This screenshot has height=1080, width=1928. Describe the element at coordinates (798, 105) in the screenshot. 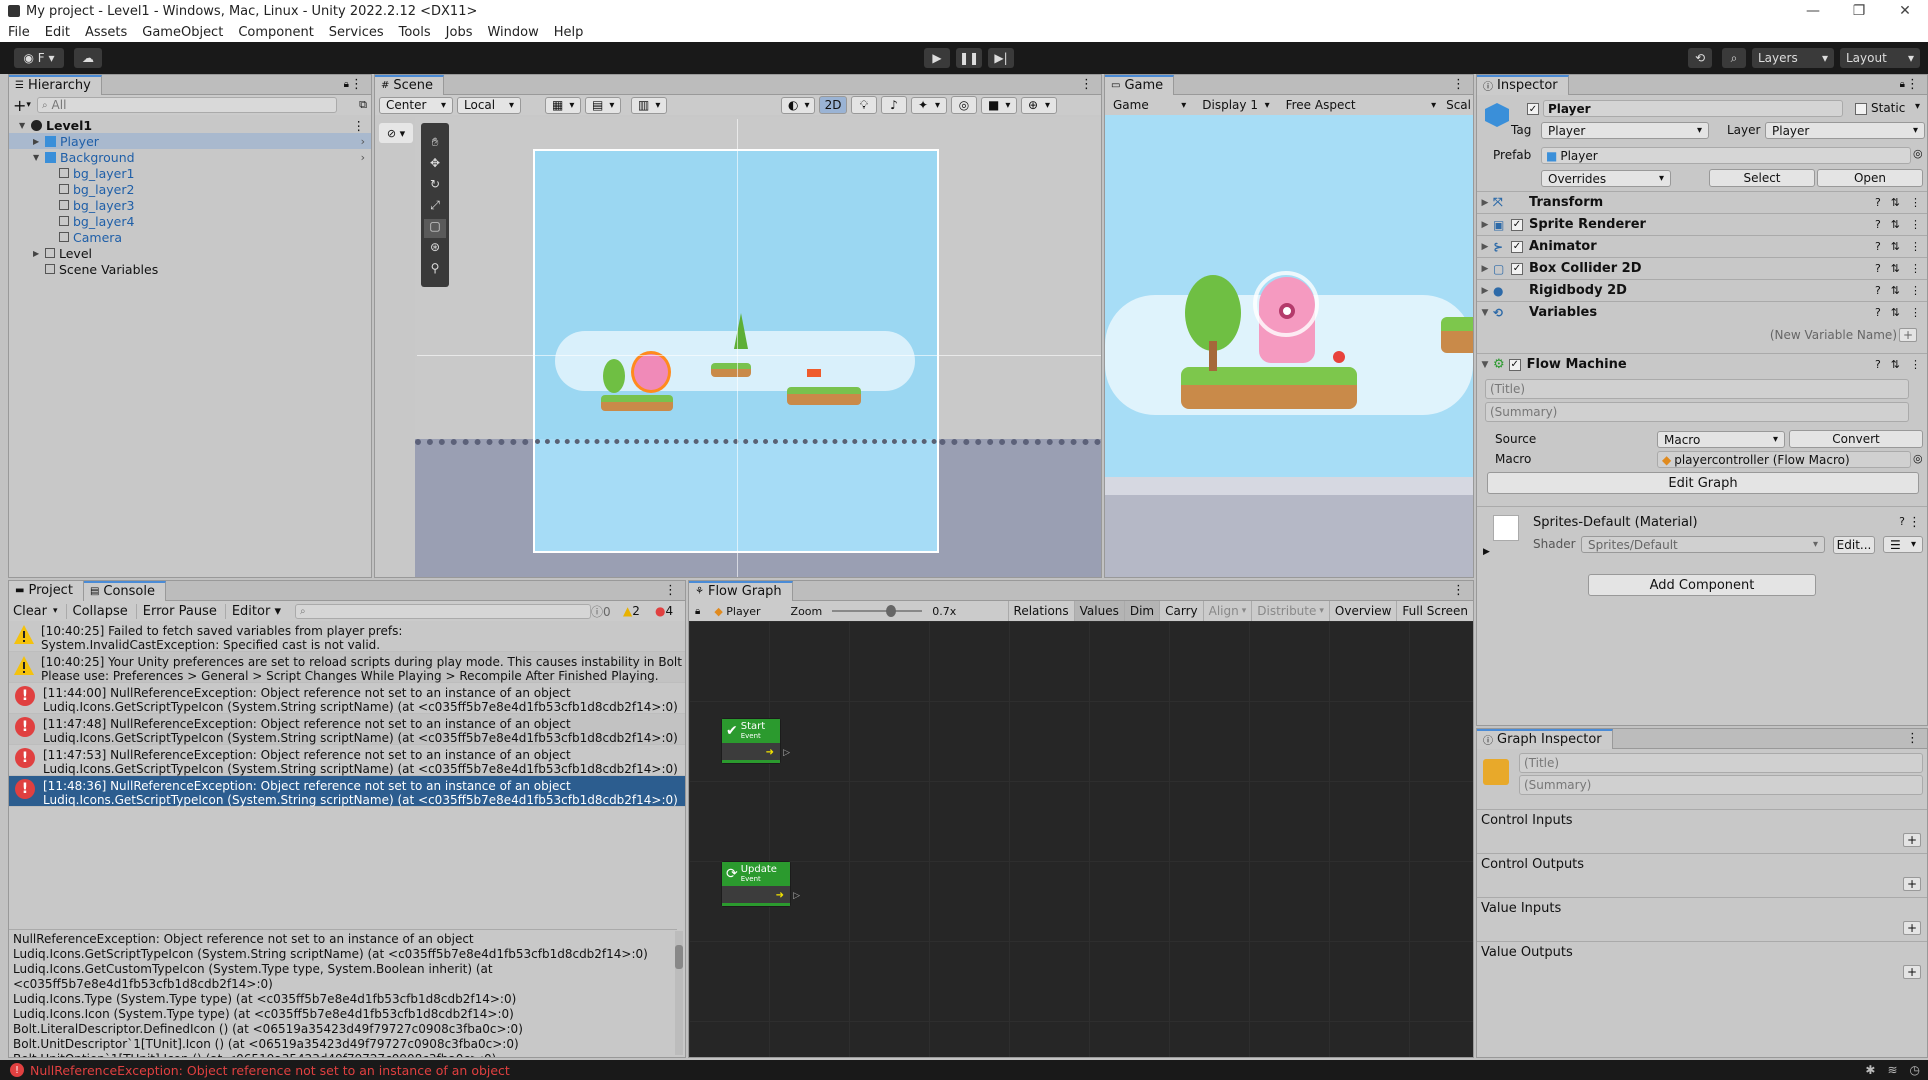

I see `draw-mode-dropdown: ◐` at that location.